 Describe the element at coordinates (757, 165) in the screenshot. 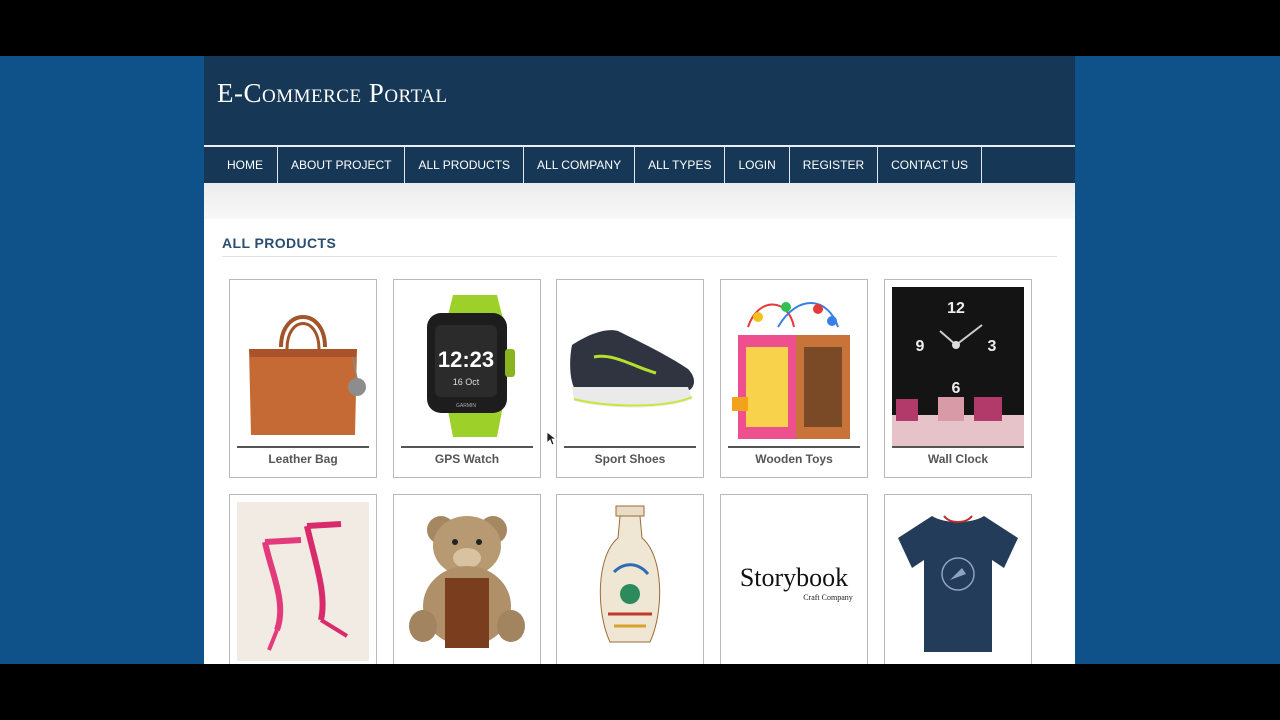

I see `nav-login: LOGIN` at that location.